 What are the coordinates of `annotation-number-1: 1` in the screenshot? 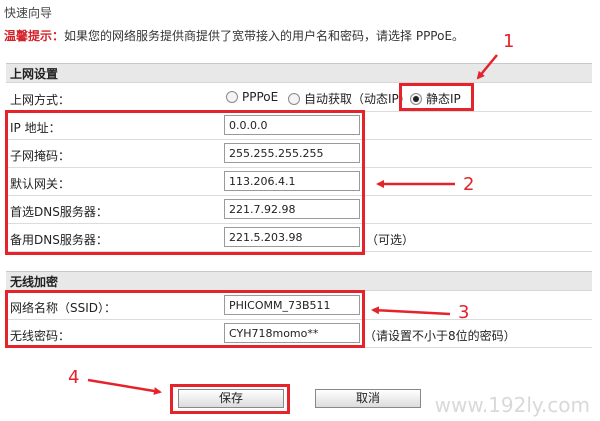 It's located at (509, 41).